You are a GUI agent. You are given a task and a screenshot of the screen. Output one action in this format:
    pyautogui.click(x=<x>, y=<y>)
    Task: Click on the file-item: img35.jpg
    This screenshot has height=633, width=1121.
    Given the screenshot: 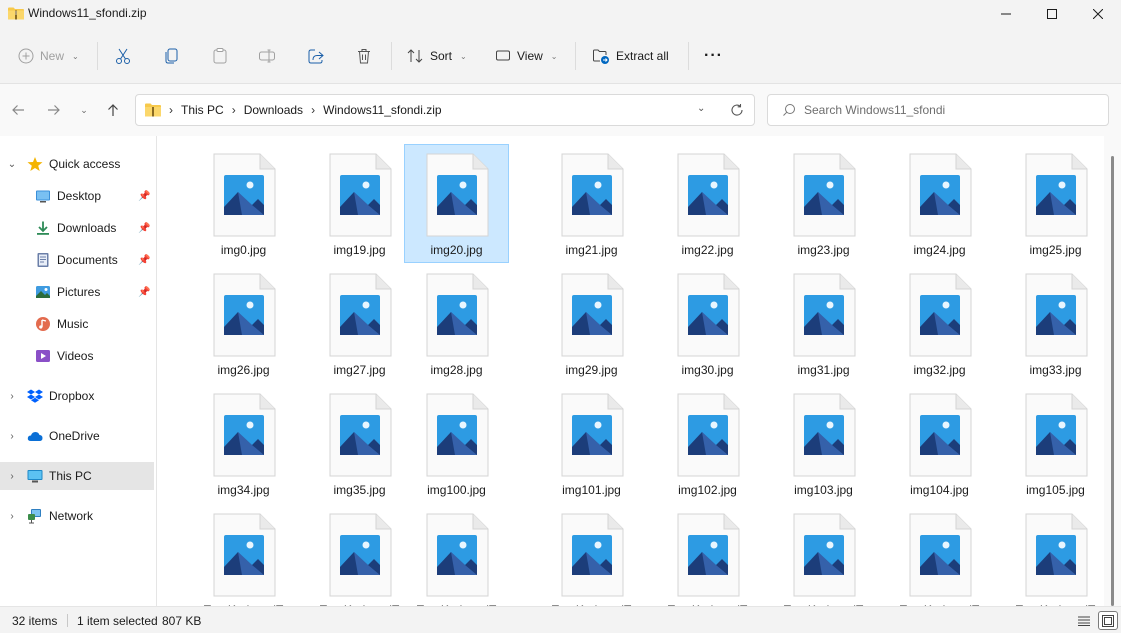 What is the action you would take?
    pyautogui.click(x=359, y=443)
    